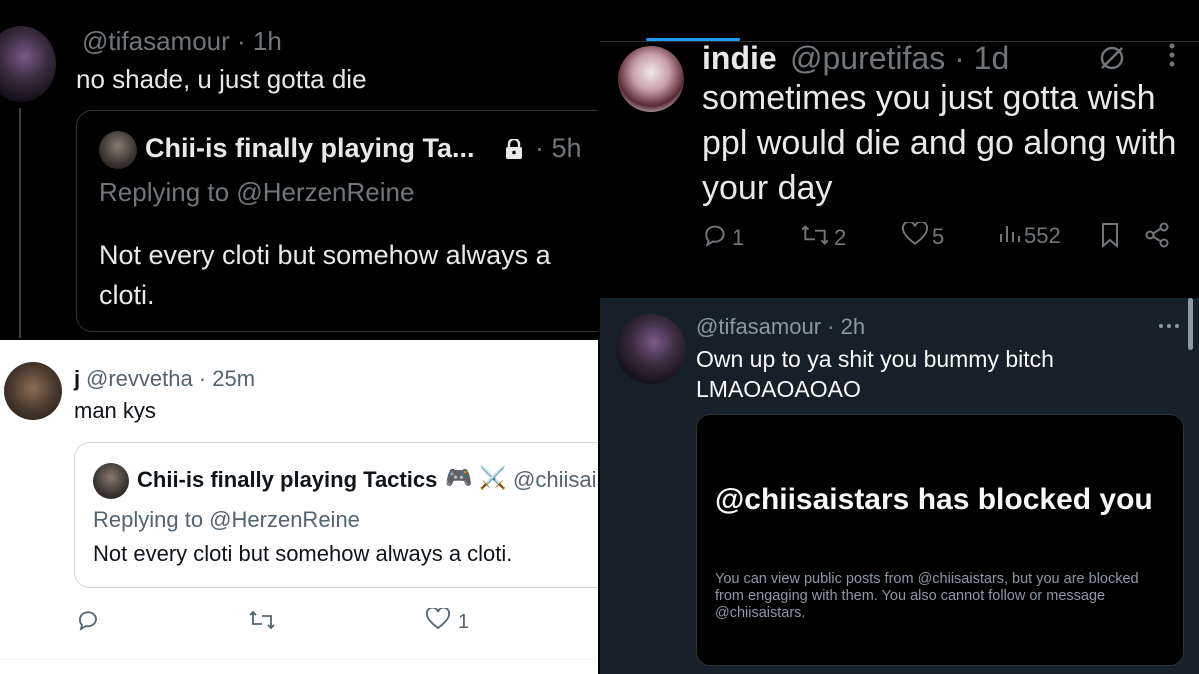  Describe the element at coordinates (853, 326) in the screenshot. I see `timestamp: 2h` at that location.